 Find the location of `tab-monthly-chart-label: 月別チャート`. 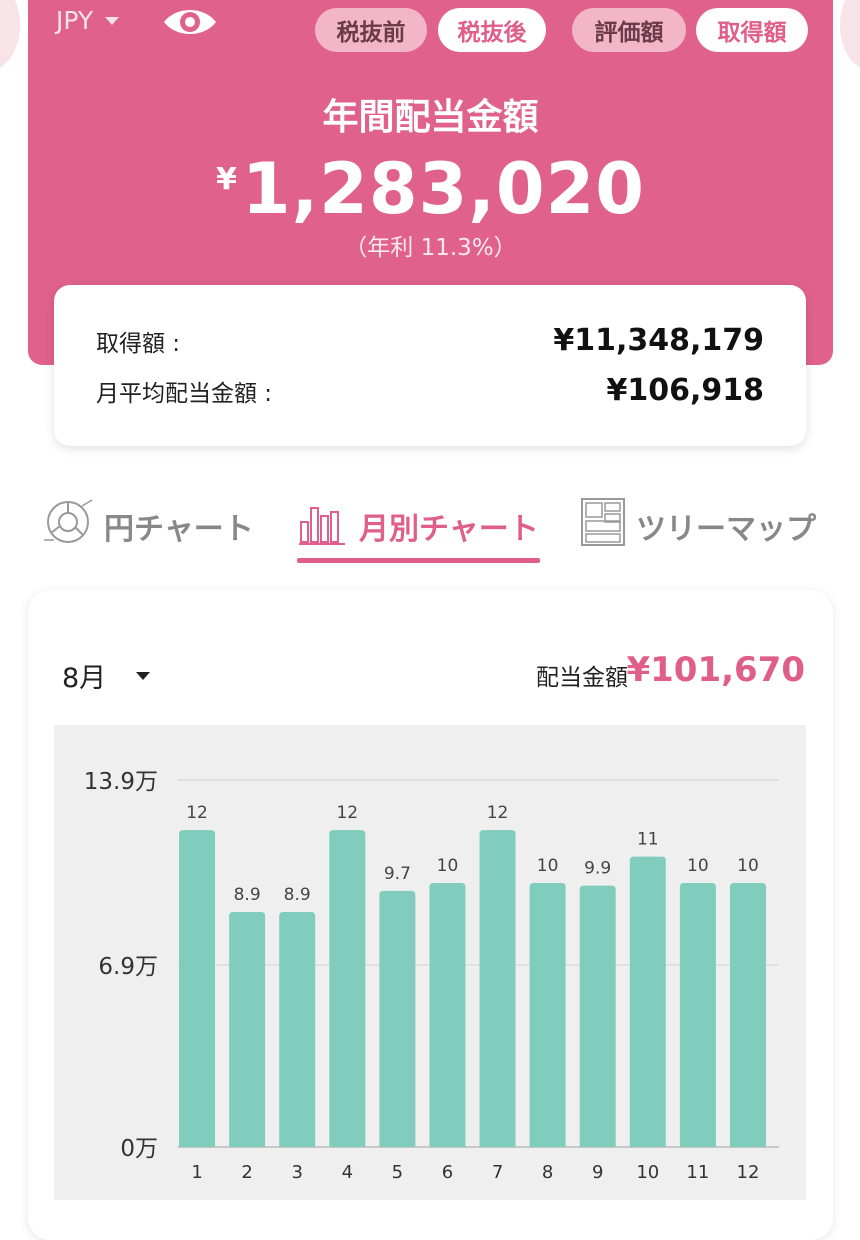

tab-monthly-chart-label: 月別チャート is located at coordinates (449, 529).